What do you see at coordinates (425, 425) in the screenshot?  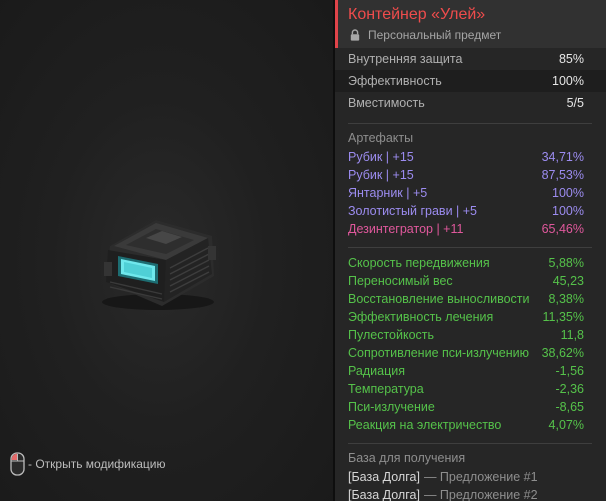 I see `effect-label: Реакция на электричество` at bounding box center [425, 425].